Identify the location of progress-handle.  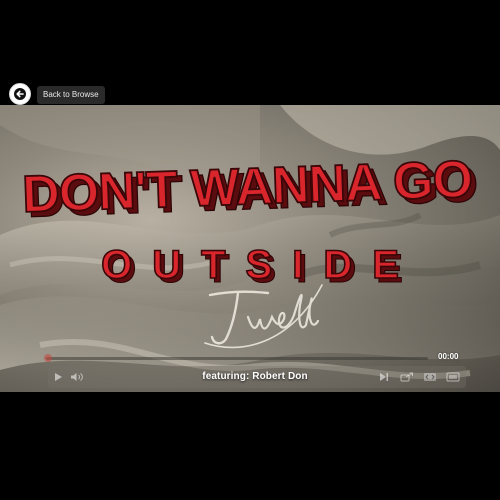
(48, 358).